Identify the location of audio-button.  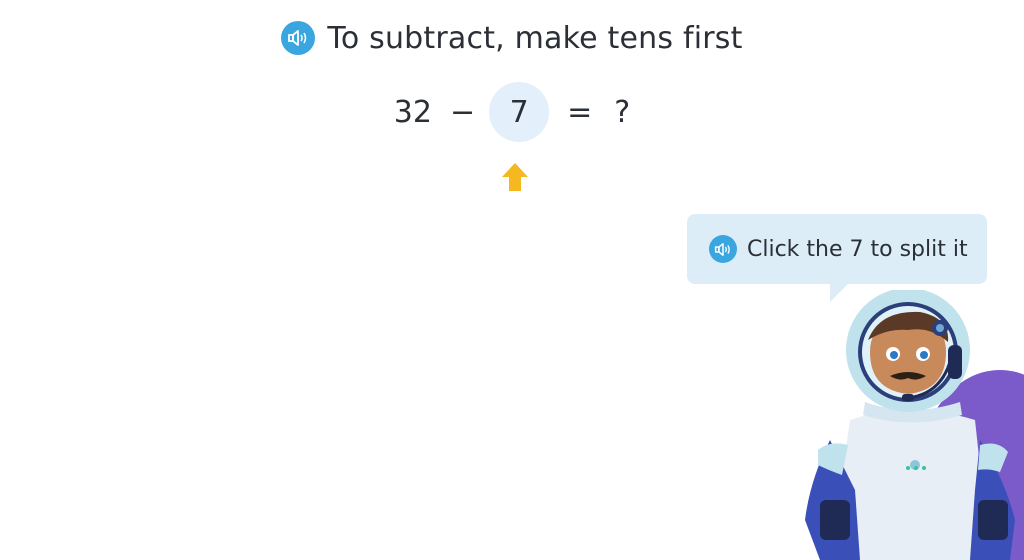
(298, 38).